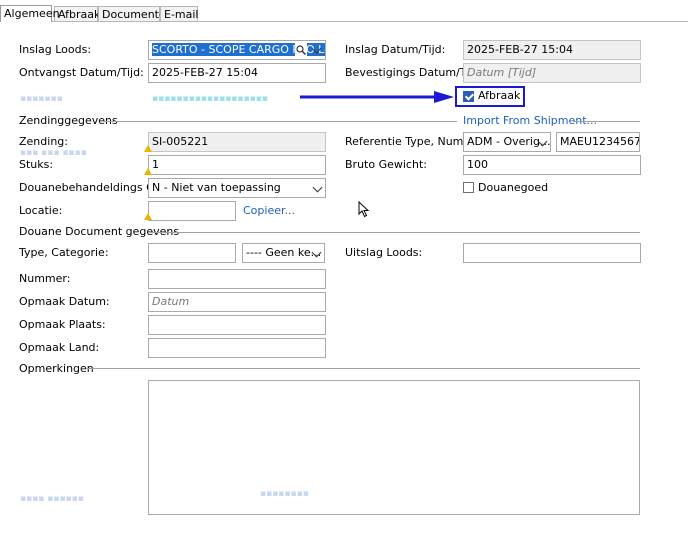 This screenshot has width=688, height=550. I want to click on ontvangst-field: 2025-FEB-27 15:04, so click(237, 73).